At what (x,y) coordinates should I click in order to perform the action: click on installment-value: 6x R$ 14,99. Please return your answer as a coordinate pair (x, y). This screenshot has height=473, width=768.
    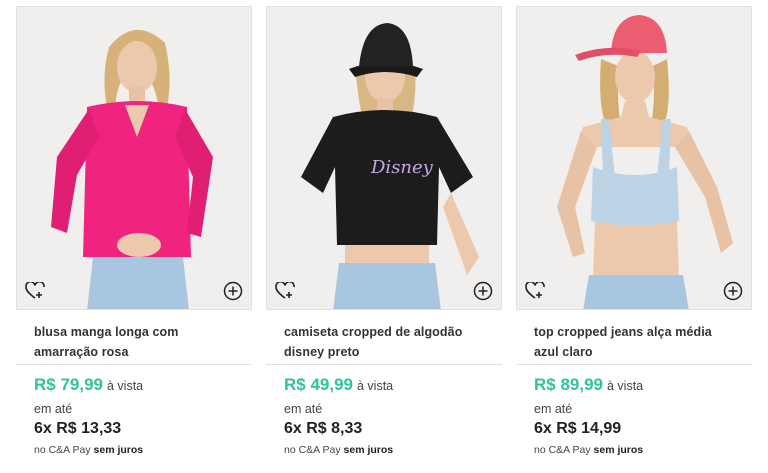
    Looking at the image, I should click on (578, 428).